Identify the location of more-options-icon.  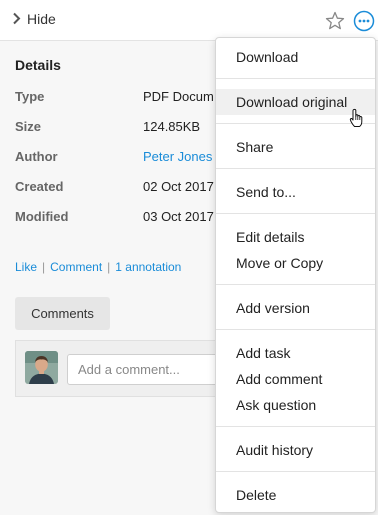
(364, 21).